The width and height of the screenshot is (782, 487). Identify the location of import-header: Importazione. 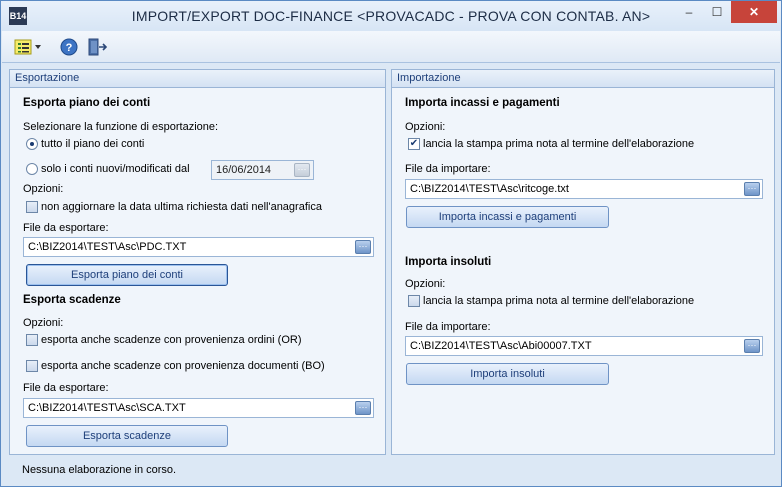
(583, 79).